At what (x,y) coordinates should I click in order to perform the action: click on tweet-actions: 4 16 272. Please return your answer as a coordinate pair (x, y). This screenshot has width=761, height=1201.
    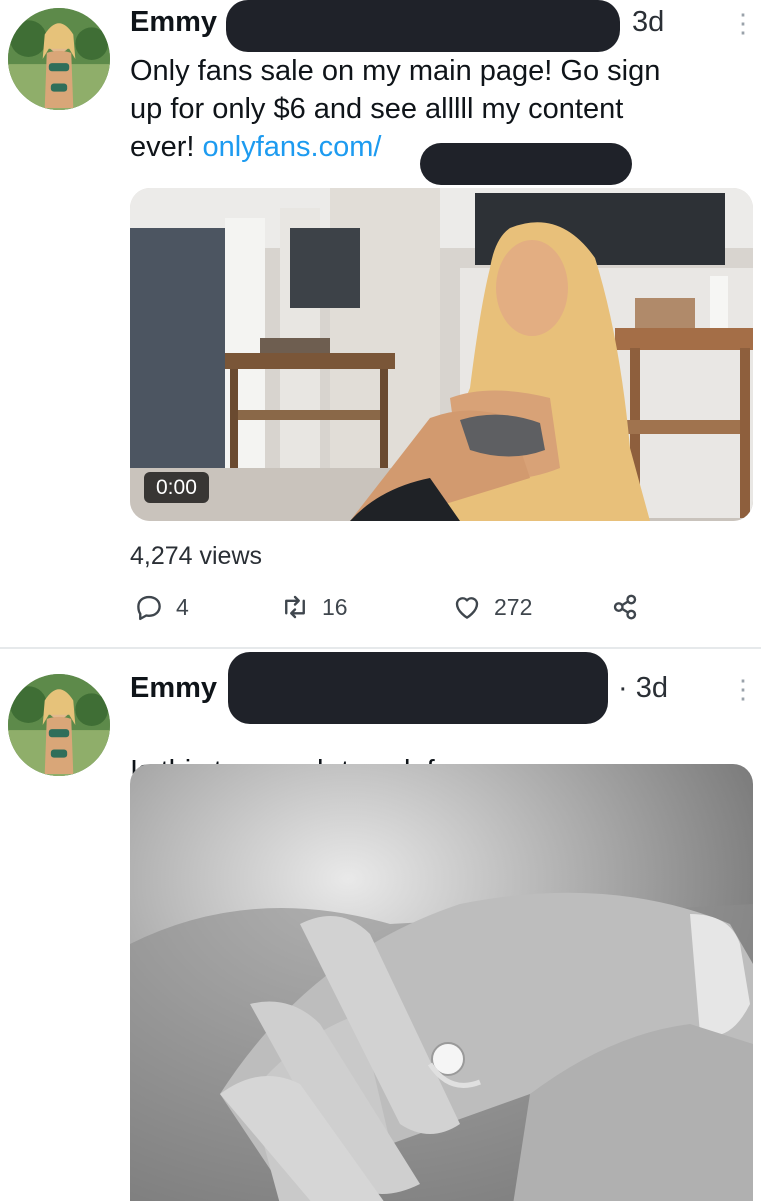
    Looking at the image, I should click on (410, 612).